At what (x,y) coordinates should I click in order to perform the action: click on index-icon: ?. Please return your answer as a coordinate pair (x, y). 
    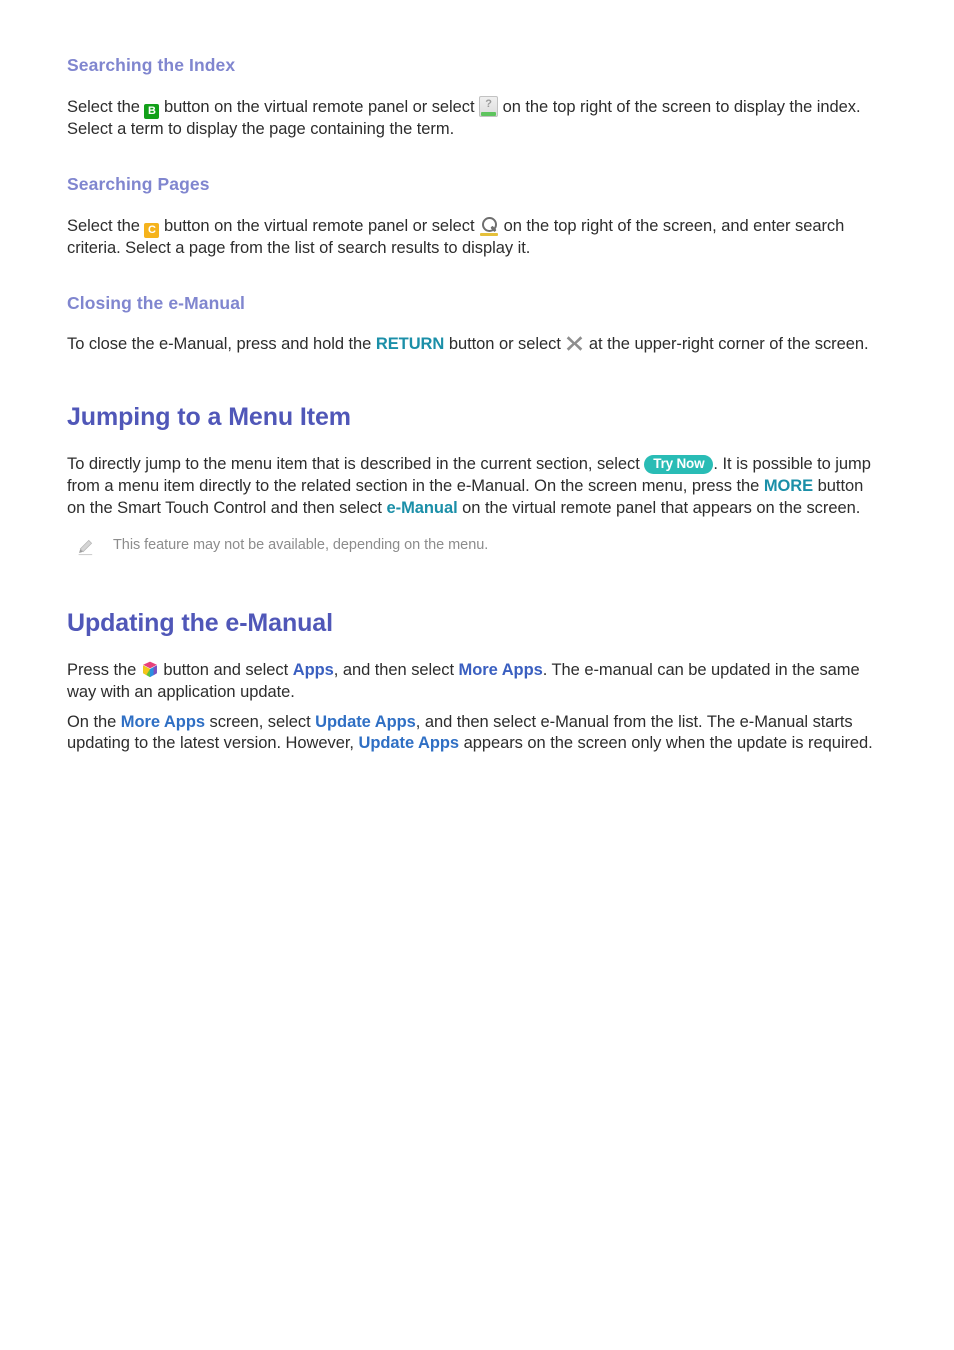
    Looking at the image, I should click on (489, 106).